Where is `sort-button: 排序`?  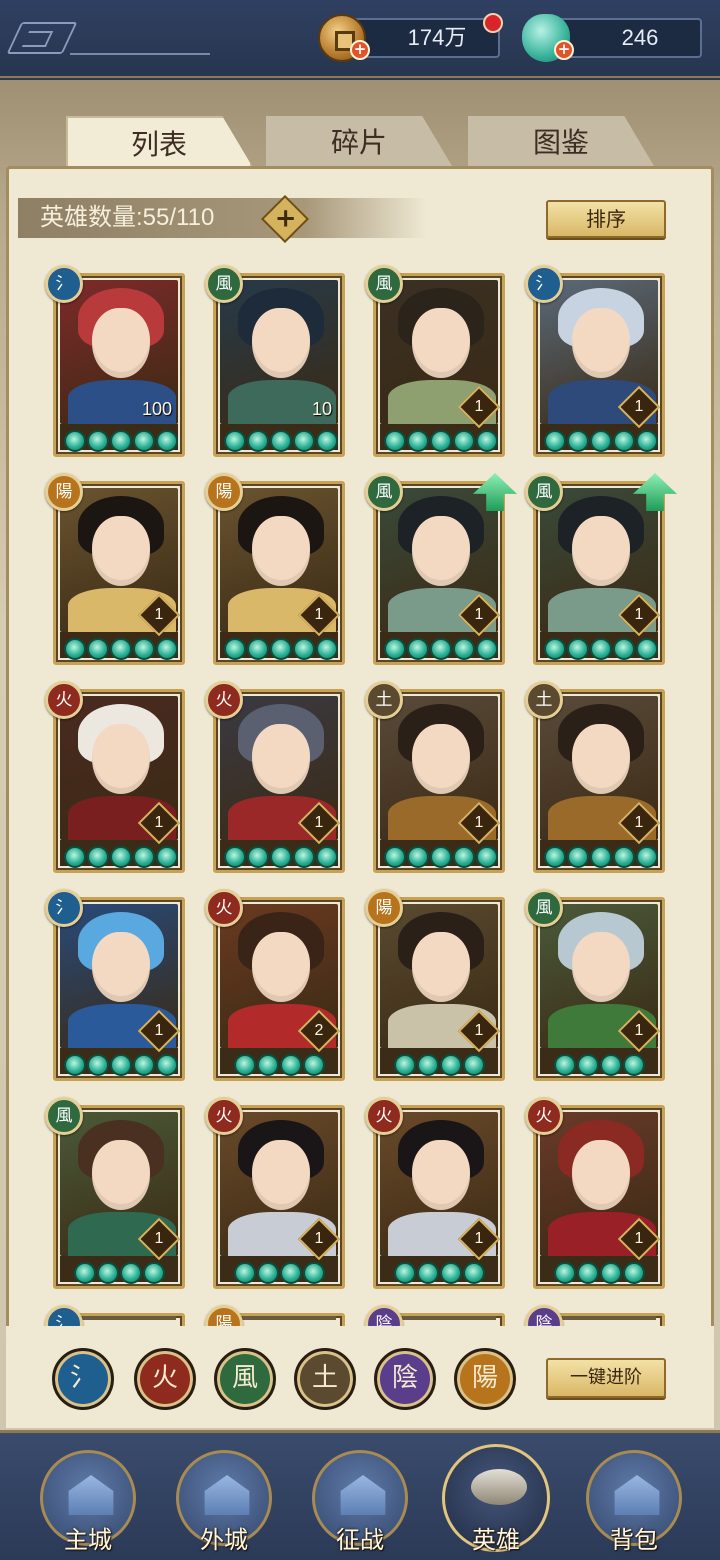
sort-button: 排序 is located at coordinates (606, 219).